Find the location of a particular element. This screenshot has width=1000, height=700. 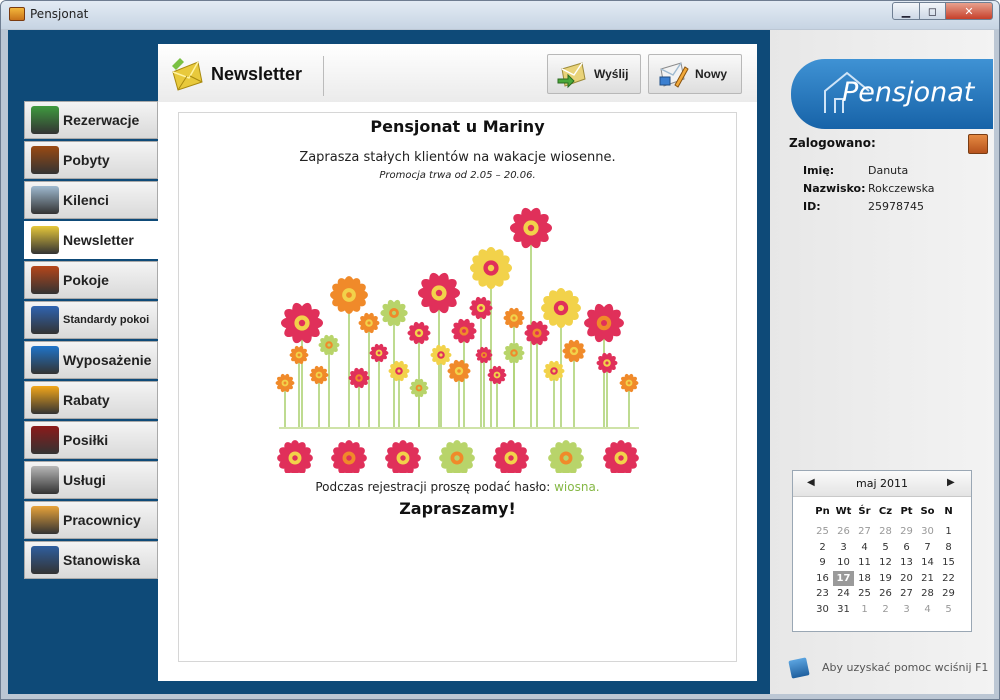

calendar-header: ◀ maj 2011 ▶ is located at coordinates (882, 484).